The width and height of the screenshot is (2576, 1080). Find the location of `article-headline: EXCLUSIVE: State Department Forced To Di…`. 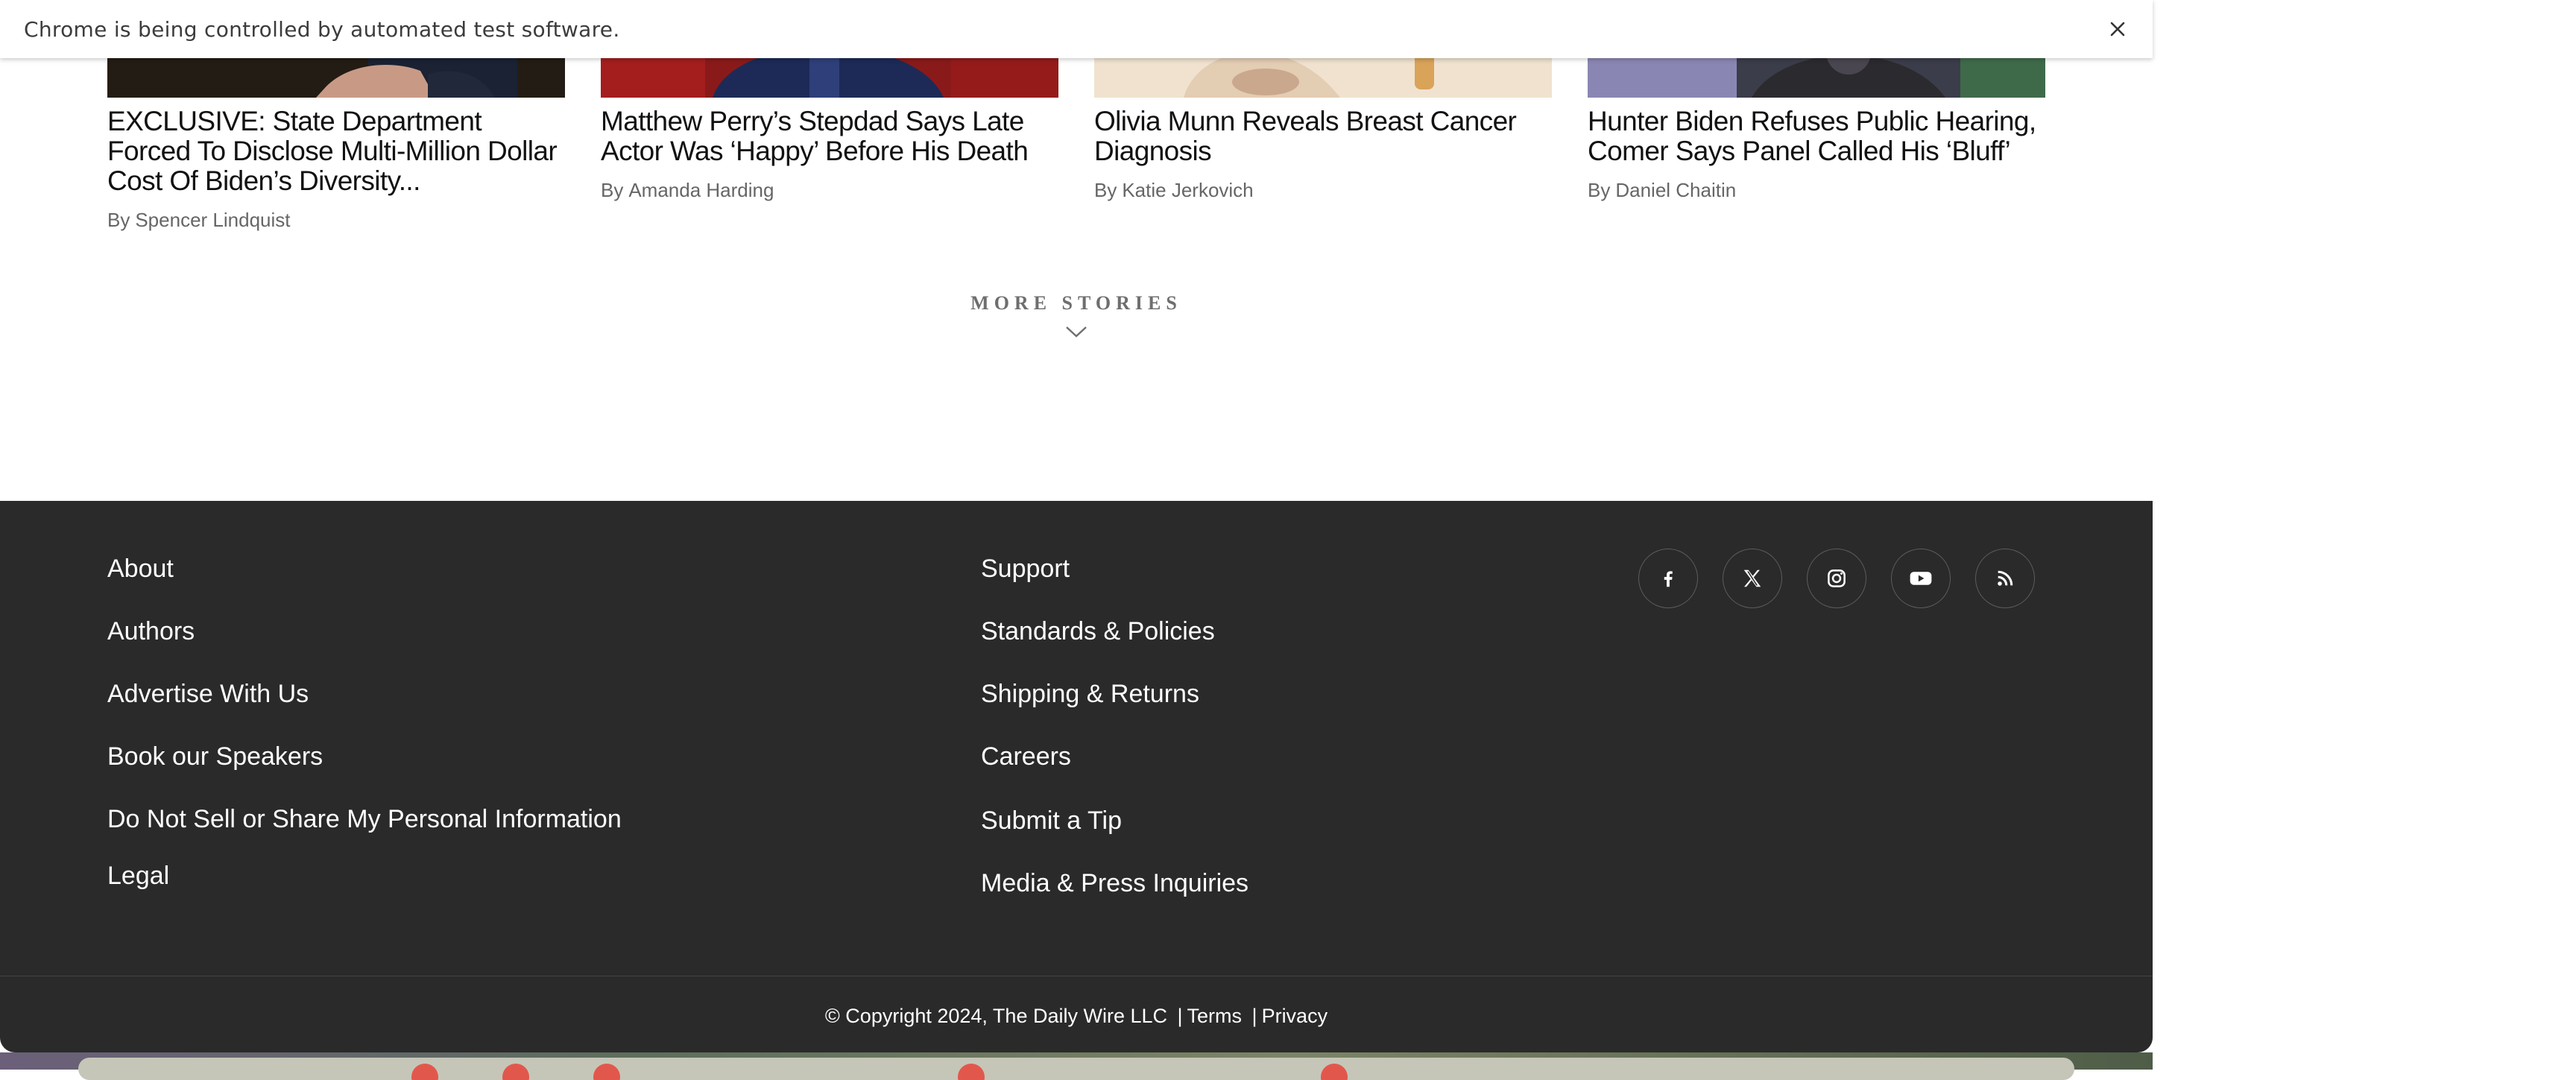

article-headline: EXCLUSIVE: State Department Forced To Di… is located at coordinates (336, 151).